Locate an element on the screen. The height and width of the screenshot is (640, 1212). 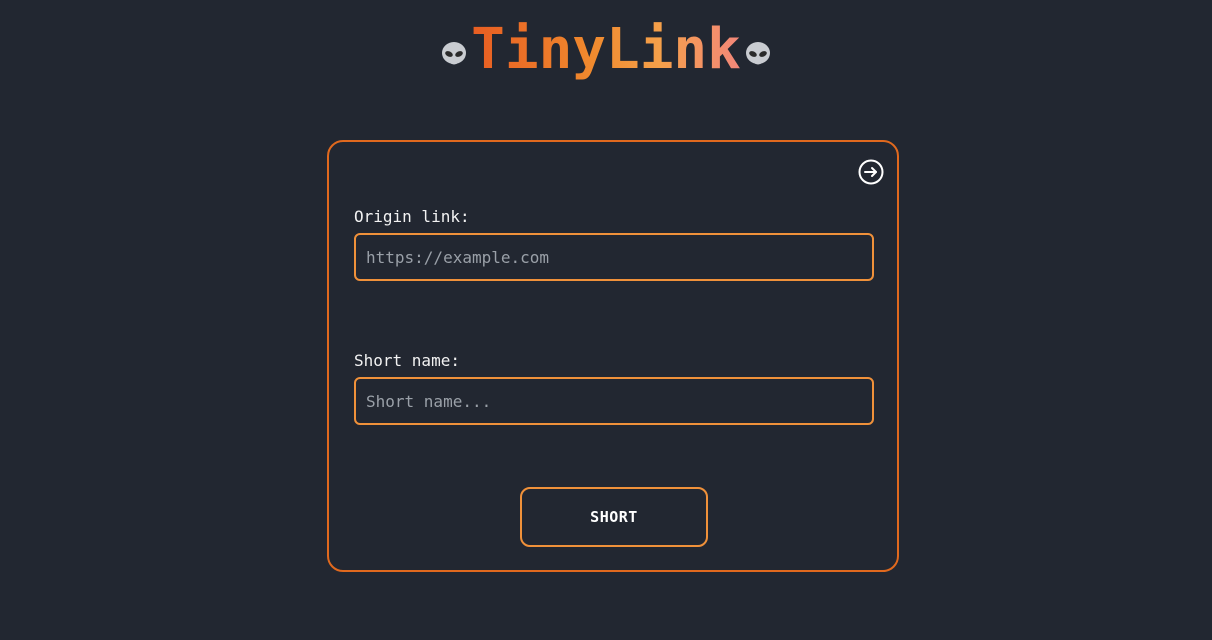
short-name-input is located at coordinates (614, 401).